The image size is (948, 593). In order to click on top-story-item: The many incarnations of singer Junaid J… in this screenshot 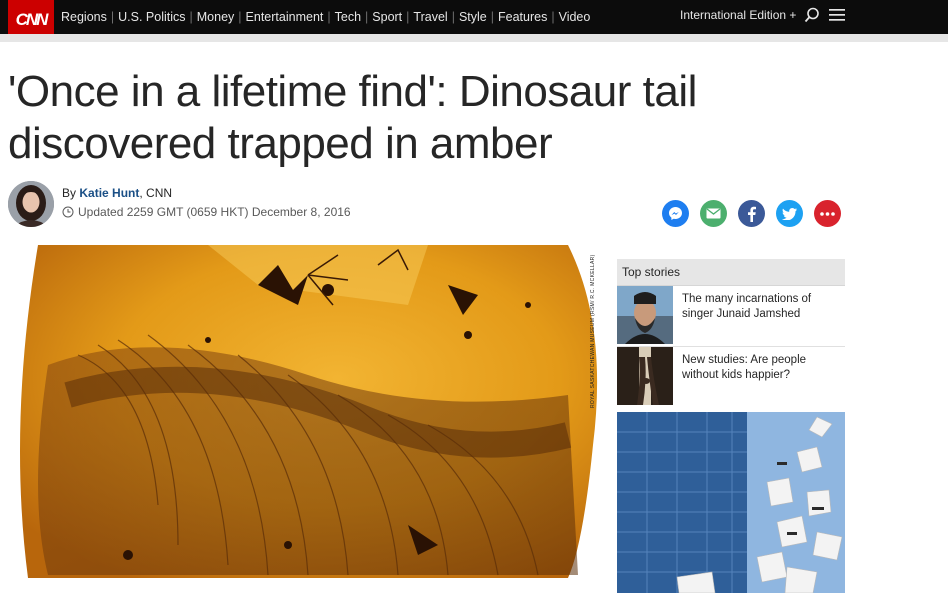, I will do `click(731, 315)`.